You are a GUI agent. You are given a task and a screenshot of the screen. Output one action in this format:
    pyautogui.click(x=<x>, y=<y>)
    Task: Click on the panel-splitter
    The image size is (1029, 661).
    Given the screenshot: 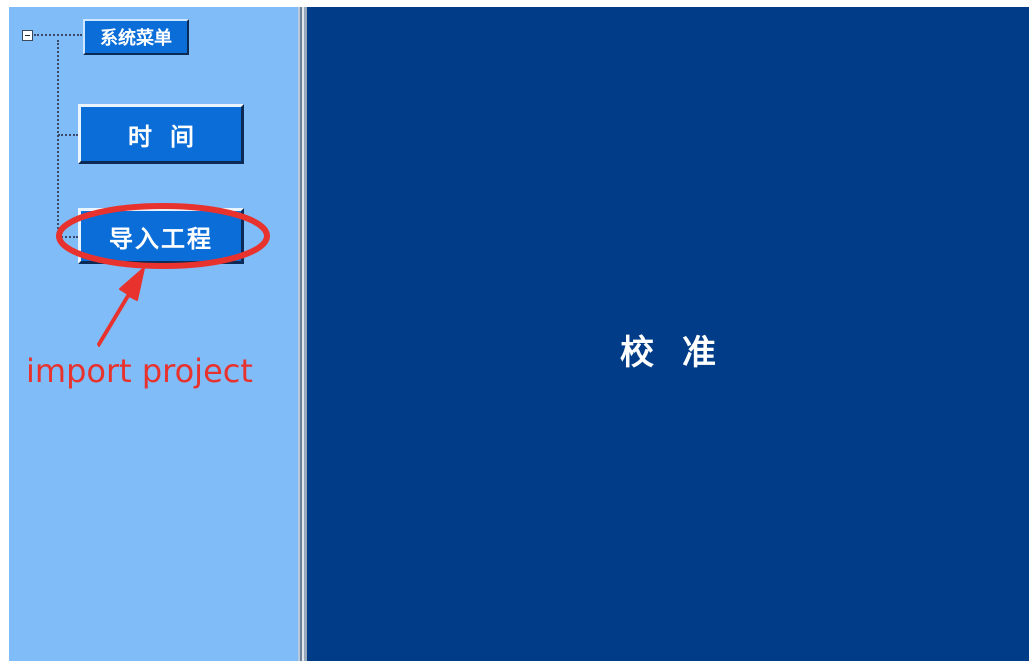 What is the action you would take?
    pyautogui.click(x=302, y=334)
    